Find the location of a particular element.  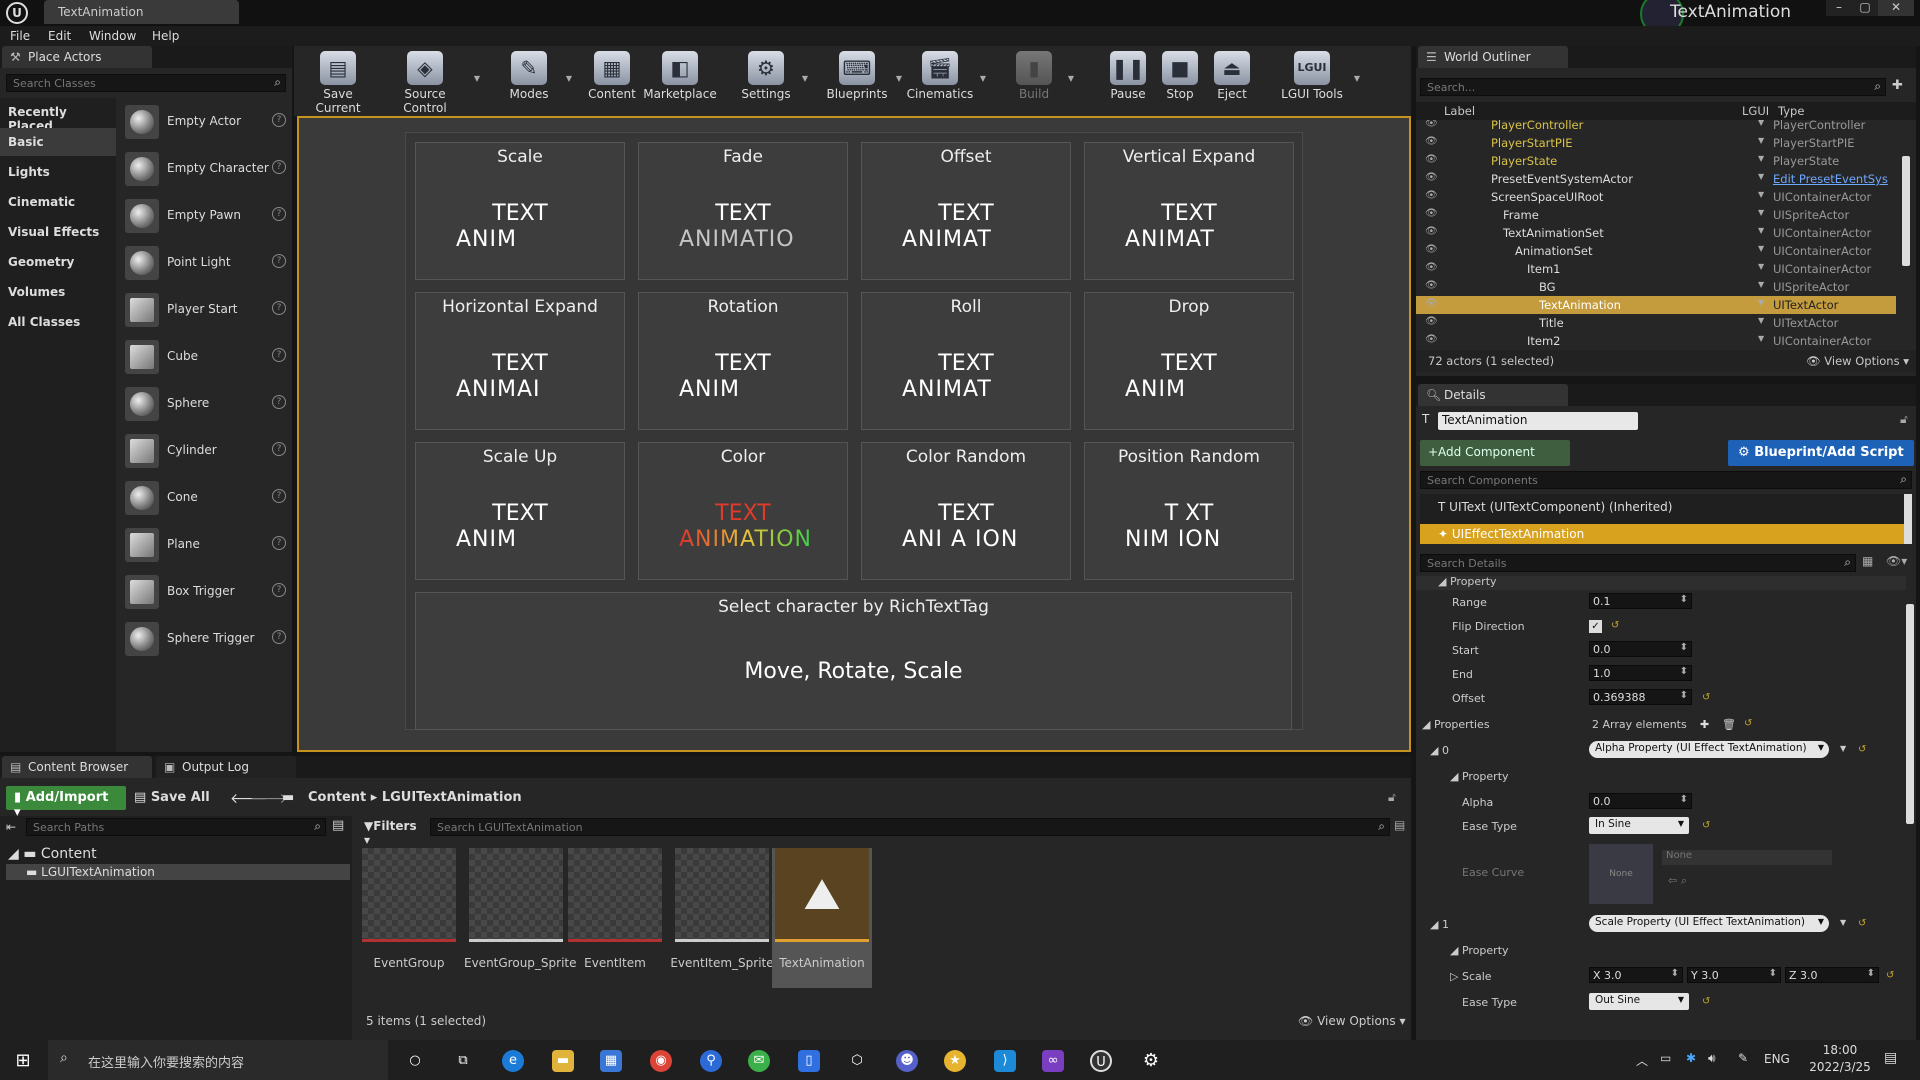

tab-content-browser: ▤ Content Browser is located at coordinates (77, 767).